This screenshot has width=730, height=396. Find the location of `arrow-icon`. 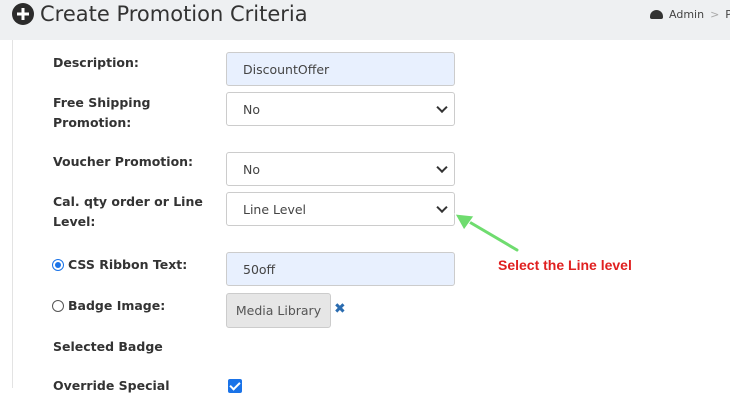

arrow-icon is located at coordinates (487, 233).